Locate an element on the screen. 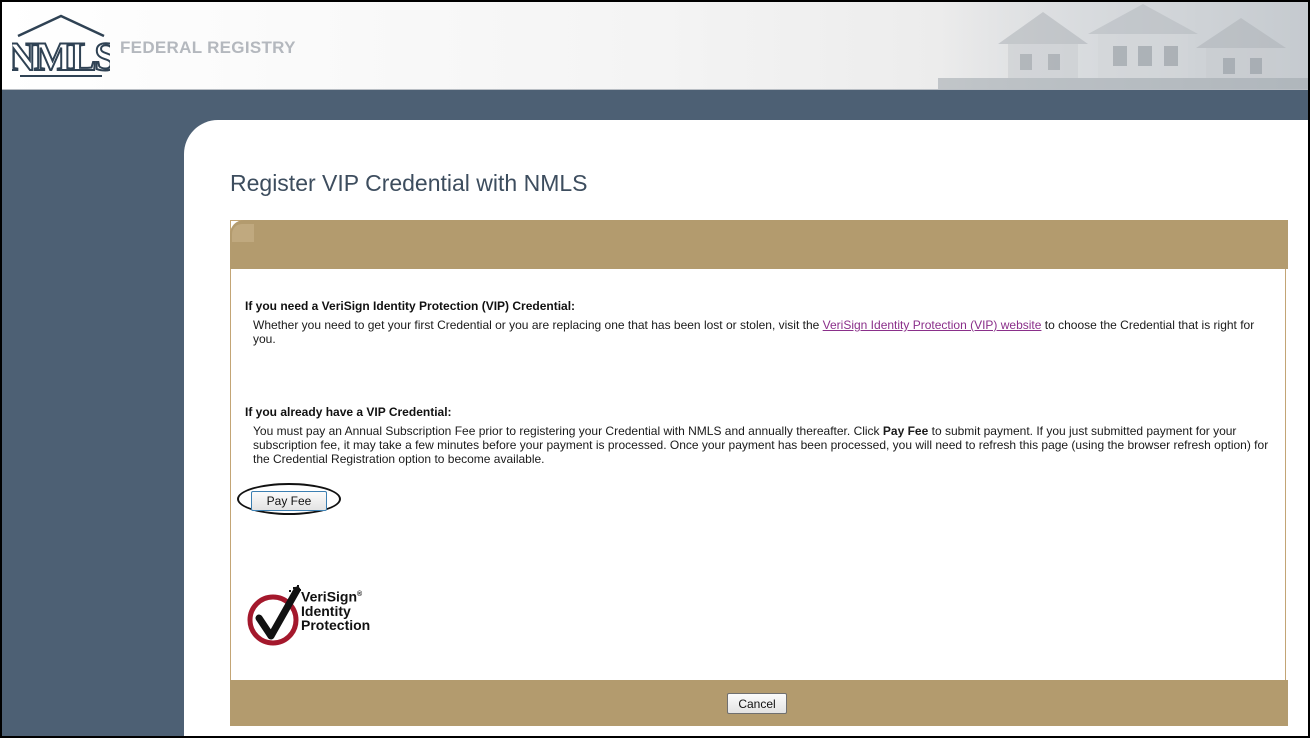 The width and height of the screenshot is (1310, 738). verisign-checkmark-icon is located at coordinates (274, 615).